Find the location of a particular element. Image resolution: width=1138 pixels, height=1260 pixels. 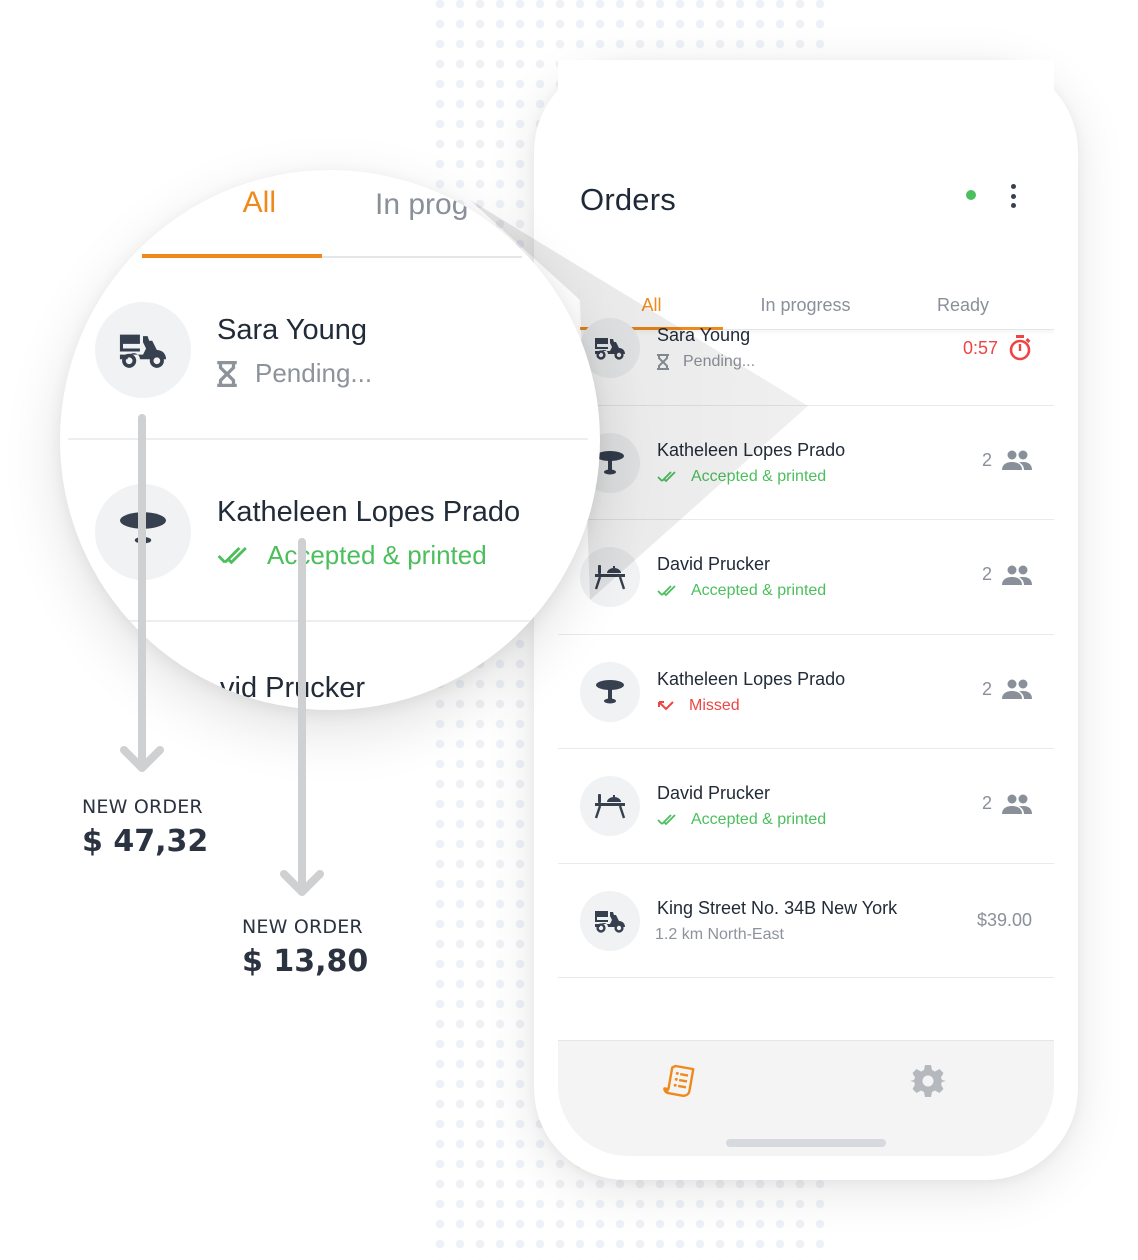

callout-amount: $ 13,80 is located at coordinates (305, 961).